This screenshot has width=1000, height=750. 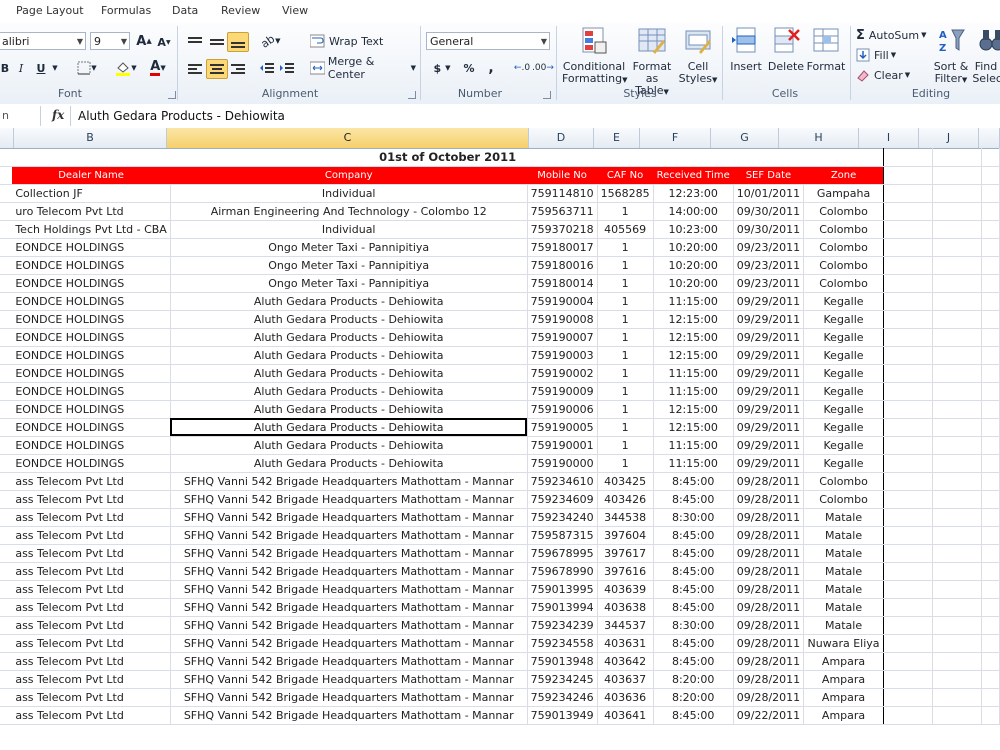 I want to click on caf-no-cell: 1568285, so click(x=625, y=193).